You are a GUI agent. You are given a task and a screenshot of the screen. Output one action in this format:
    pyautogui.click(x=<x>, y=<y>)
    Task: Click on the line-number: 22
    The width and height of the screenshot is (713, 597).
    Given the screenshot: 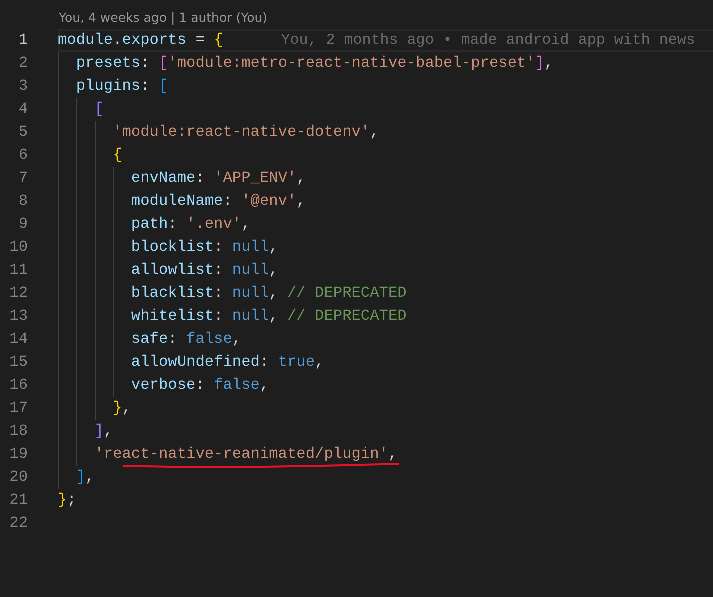 What is the action you would take?
    pyautogui.click(x=18, y=523)
    